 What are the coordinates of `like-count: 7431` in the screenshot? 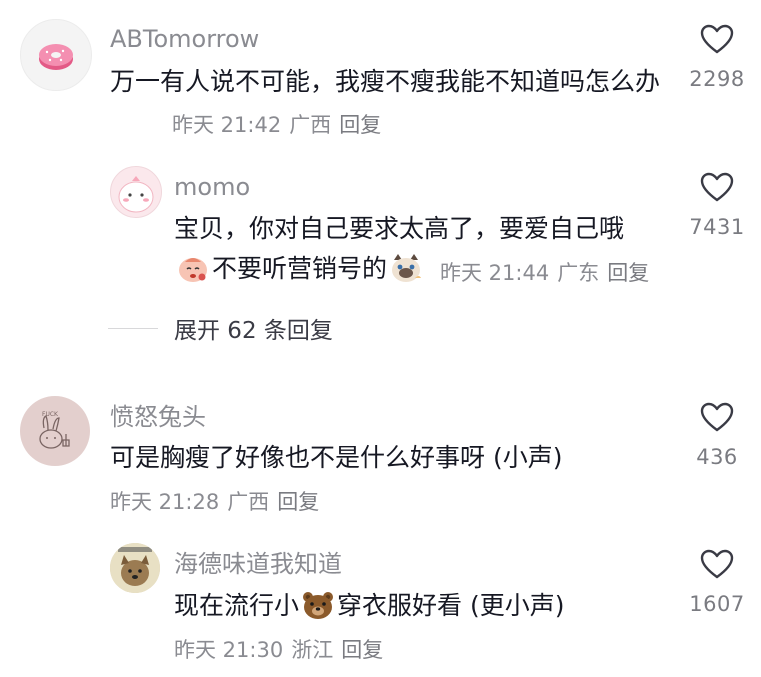 It's located at (717, 227).